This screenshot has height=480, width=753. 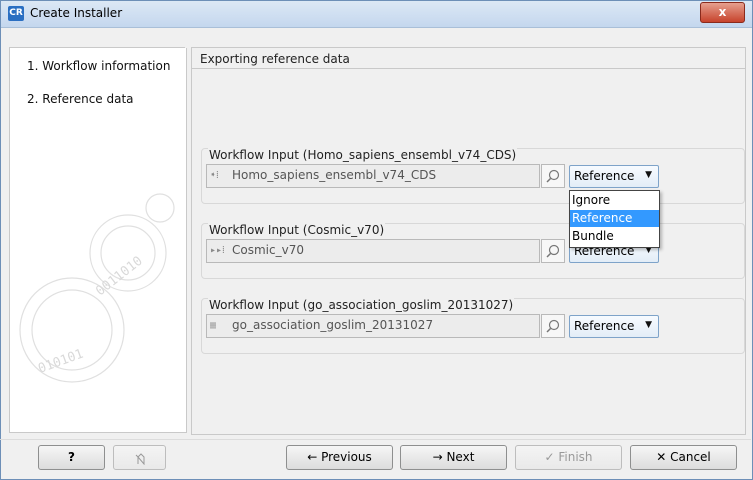 I want to click on input-field-homo-sapiens: ➧⁞ Homo_sapiens_ensembl_v74_CDS, so click(x=373, y=176).